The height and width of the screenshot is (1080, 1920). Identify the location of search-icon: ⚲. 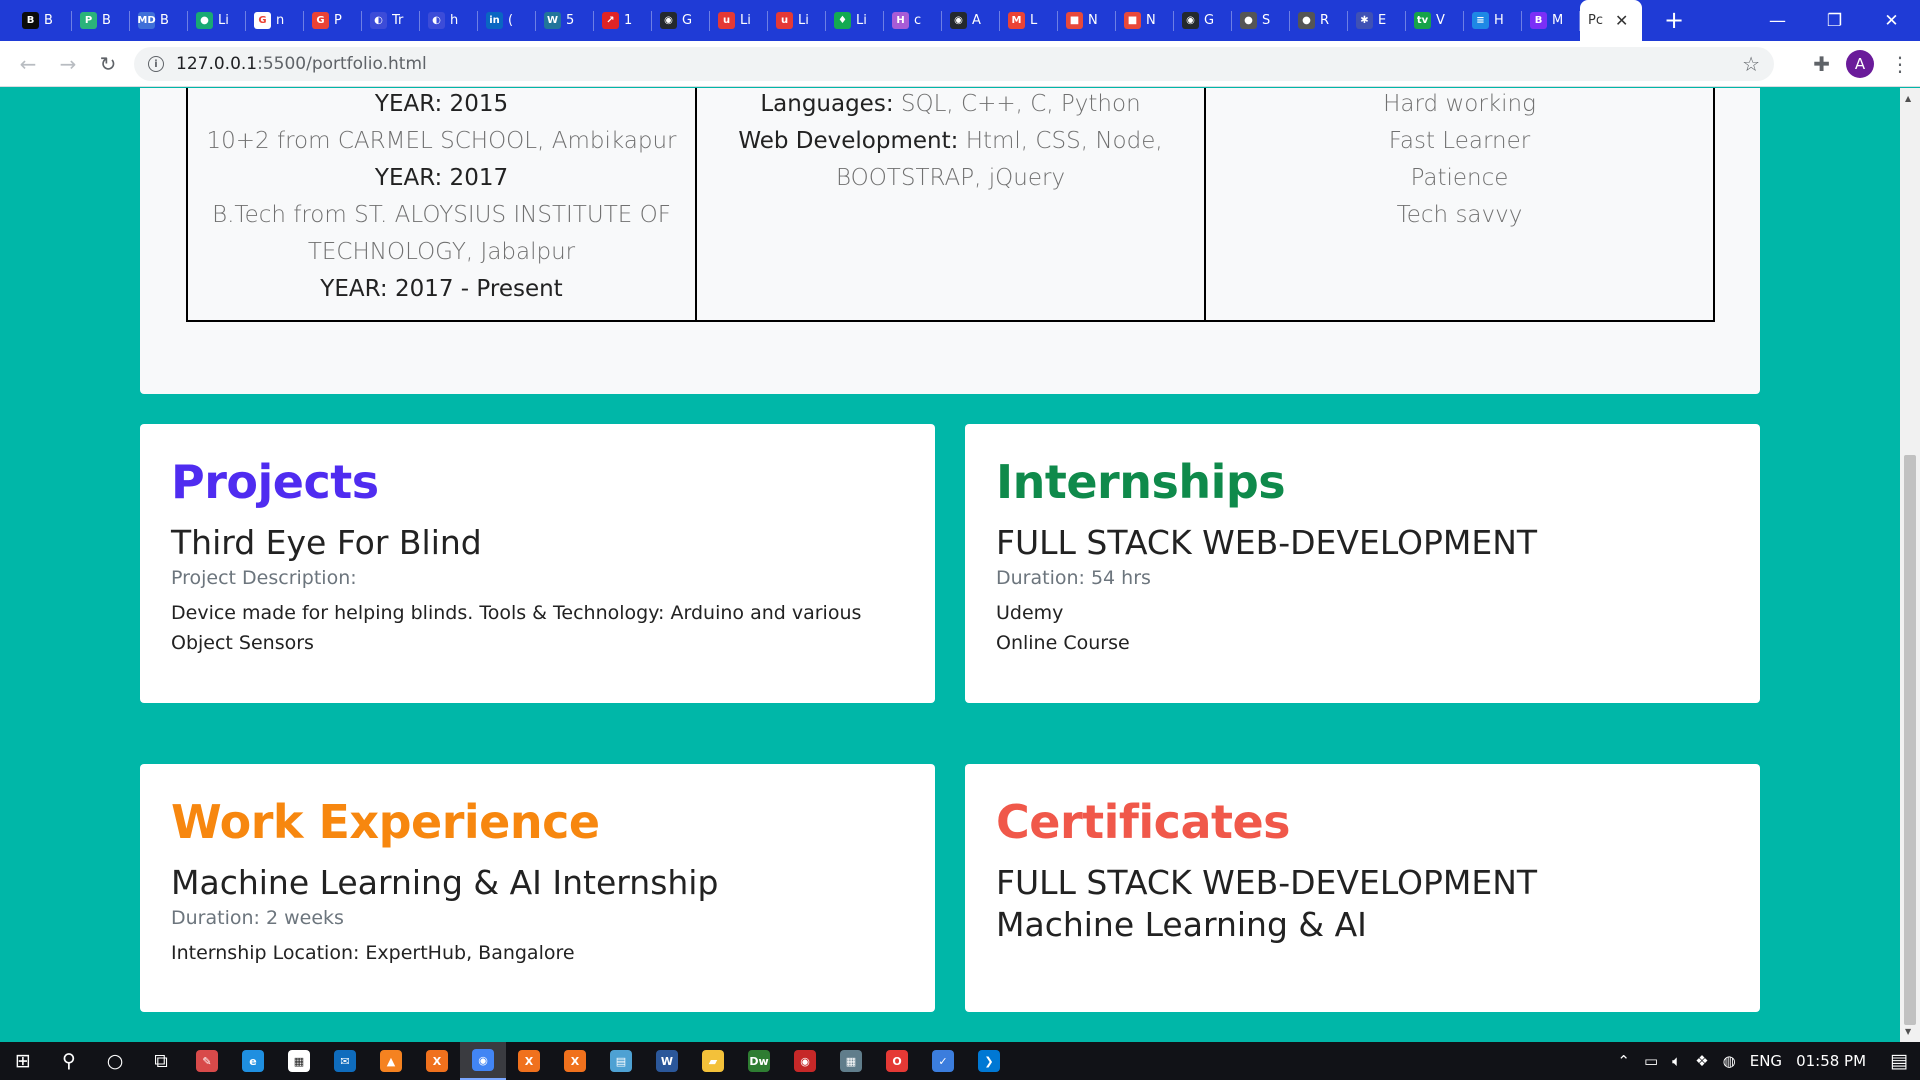
(69, 1061).